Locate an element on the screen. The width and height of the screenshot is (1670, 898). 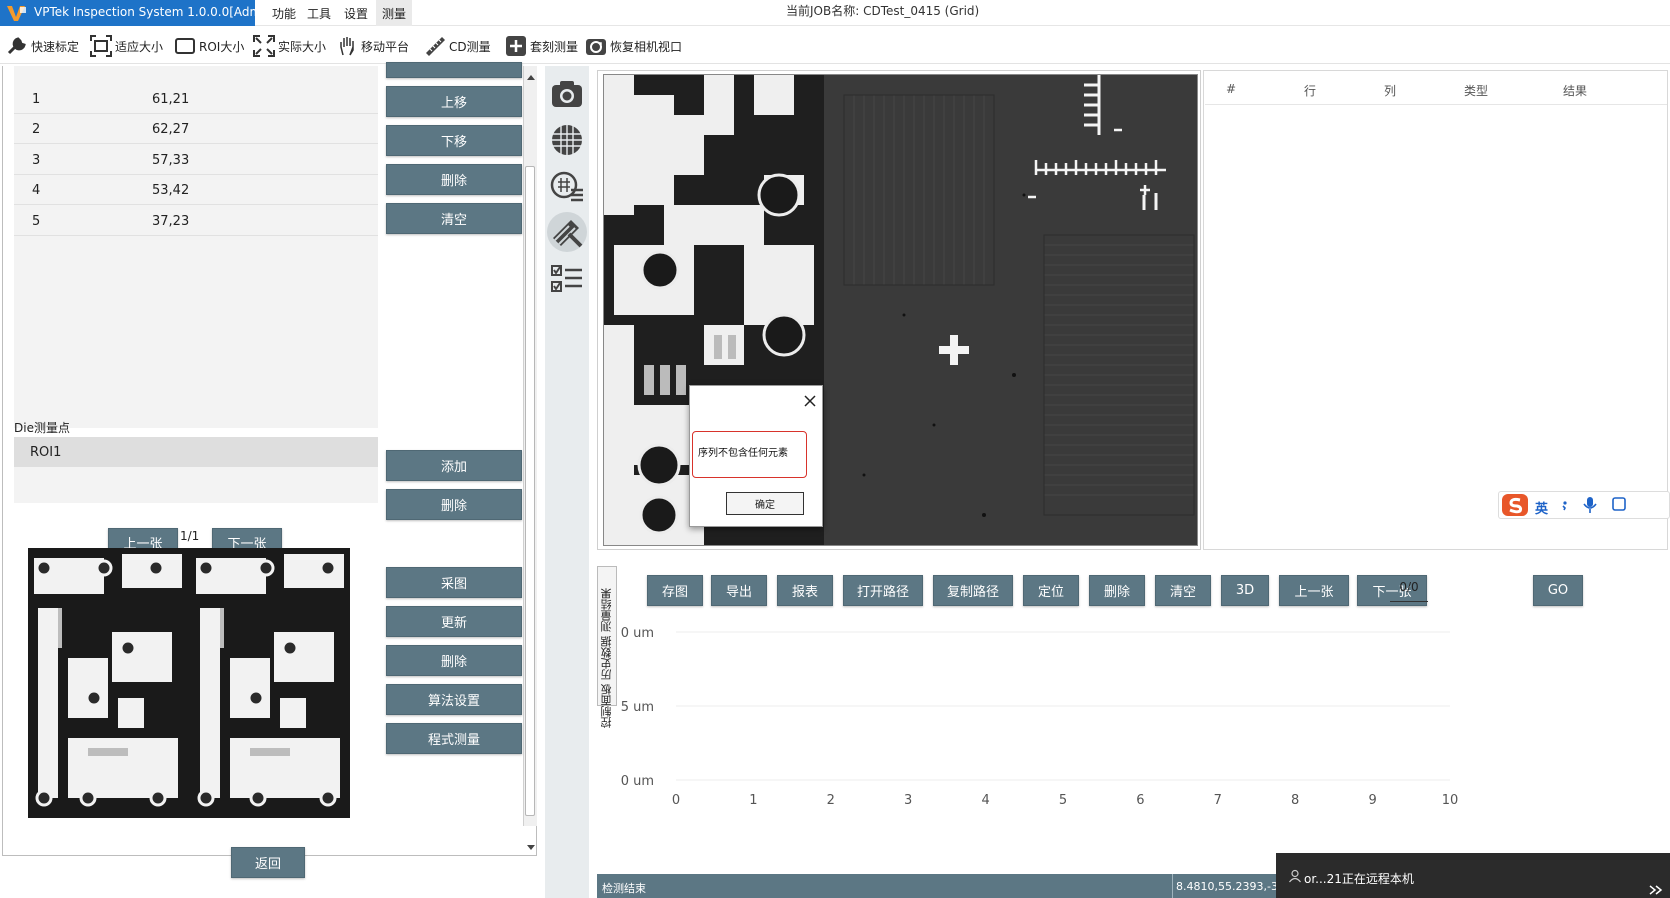
scroll-thumb is located at coordinates (530, 491).